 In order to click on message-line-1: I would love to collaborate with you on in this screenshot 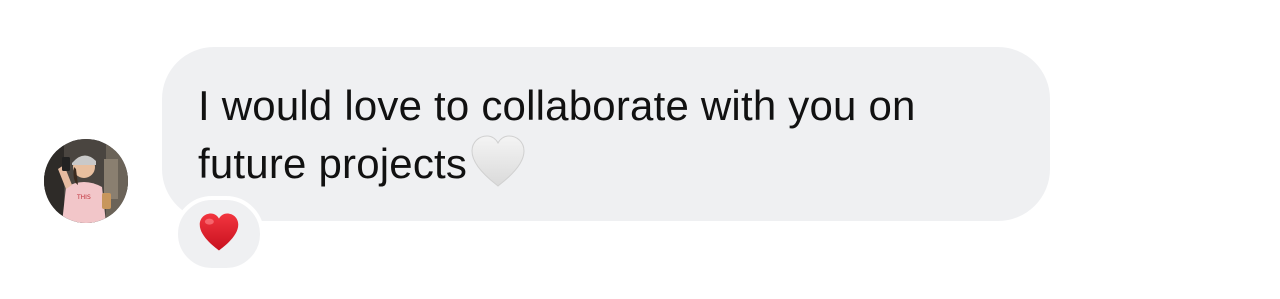, I will do `click(557, 105)`.